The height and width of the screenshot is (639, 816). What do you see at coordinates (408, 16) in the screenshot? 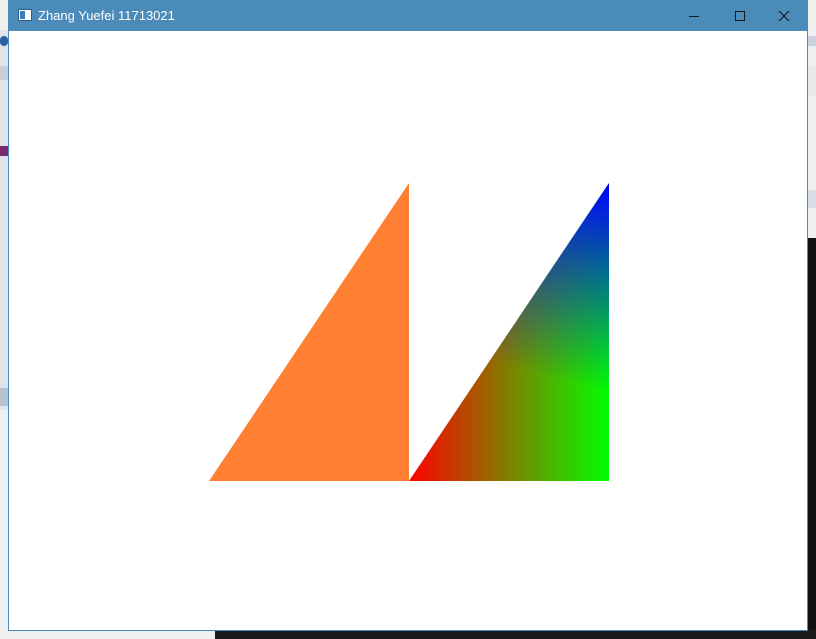
I see `title-bar: Zhang Yuefei 11713021` at bounding box center [408, 16].